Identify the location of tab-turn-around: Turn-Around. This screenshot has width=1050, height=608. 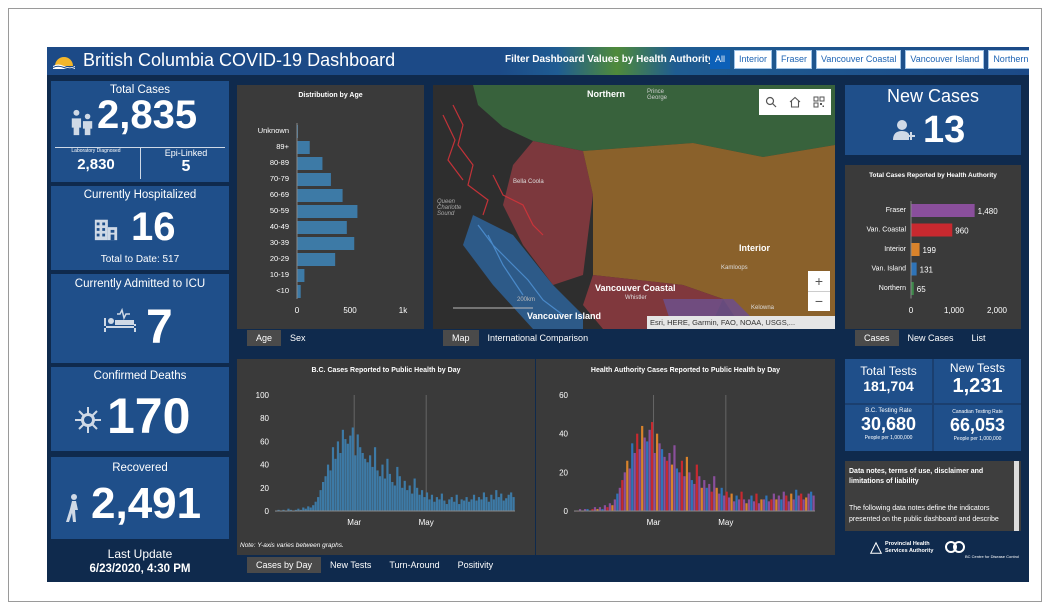
(414, 565).